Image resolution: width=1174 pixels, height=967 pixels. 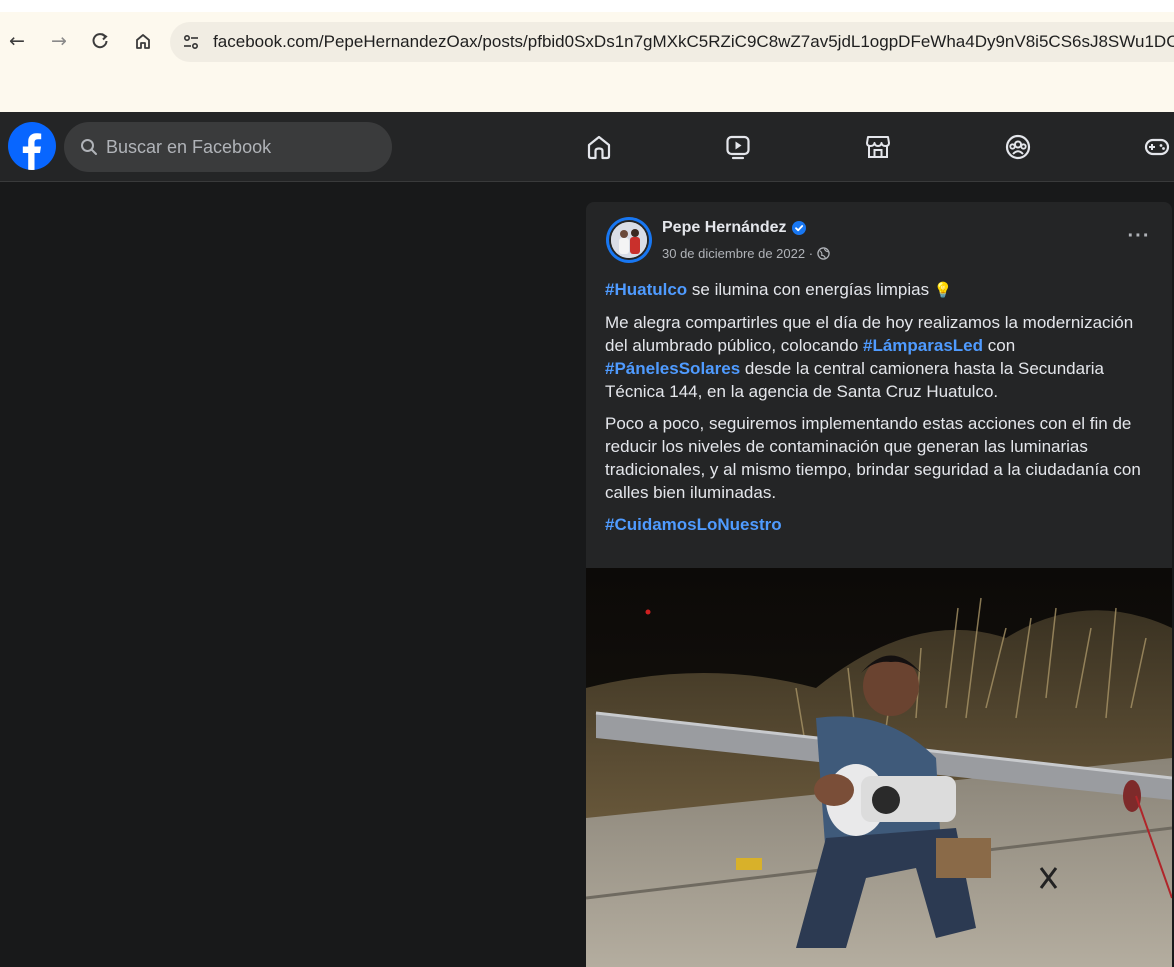 I want to click on search-input, so click(x=236, y=147).